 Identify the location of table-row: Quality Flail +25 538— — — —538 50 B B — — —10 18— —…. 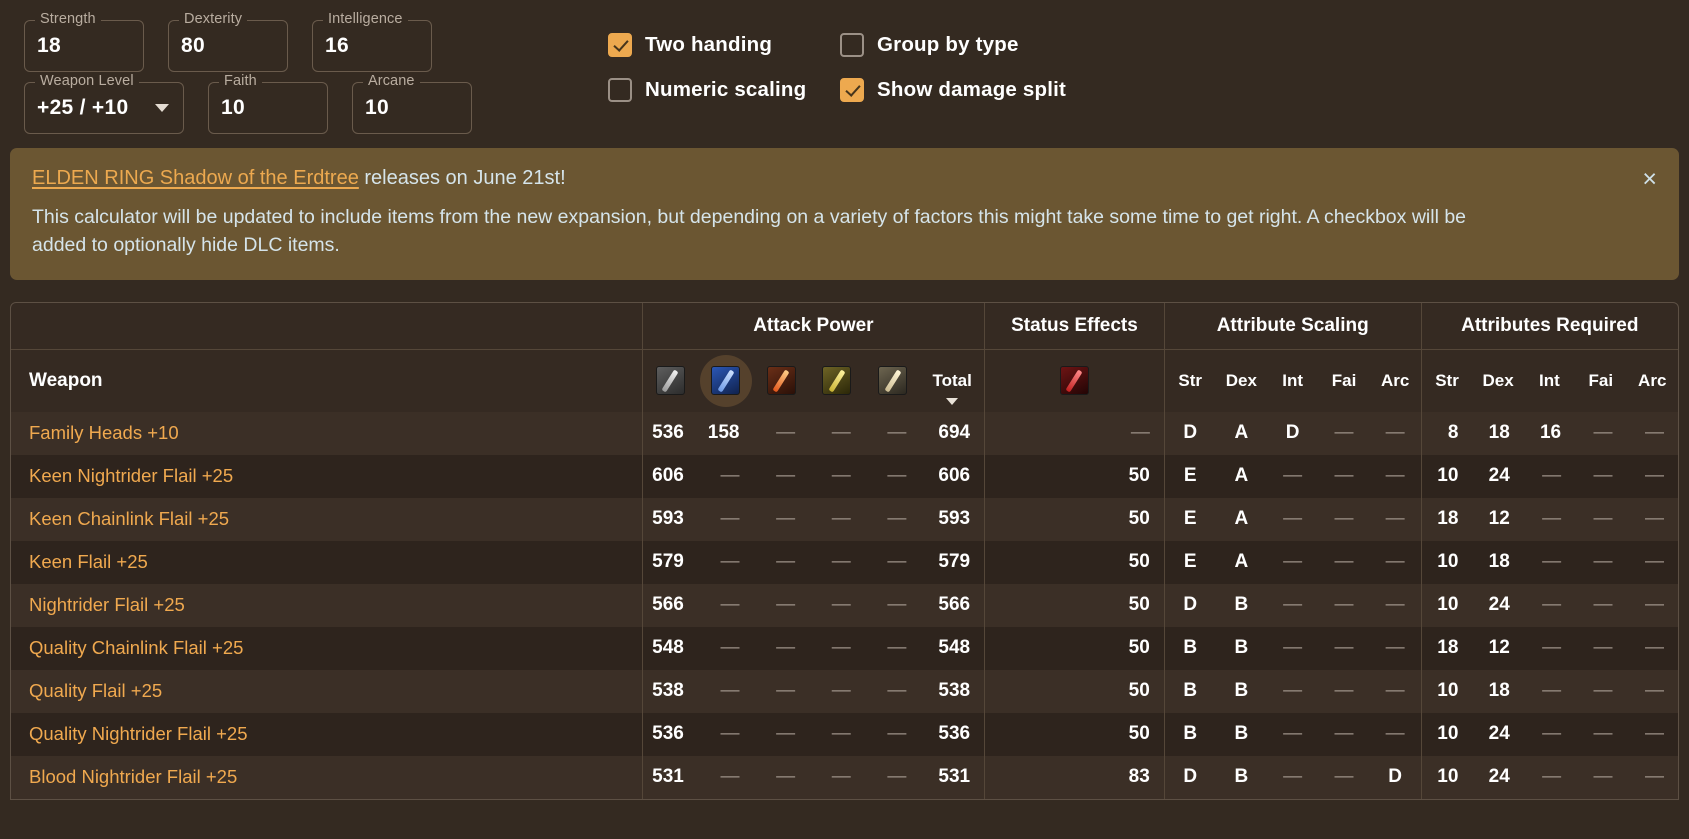
(844, 691).